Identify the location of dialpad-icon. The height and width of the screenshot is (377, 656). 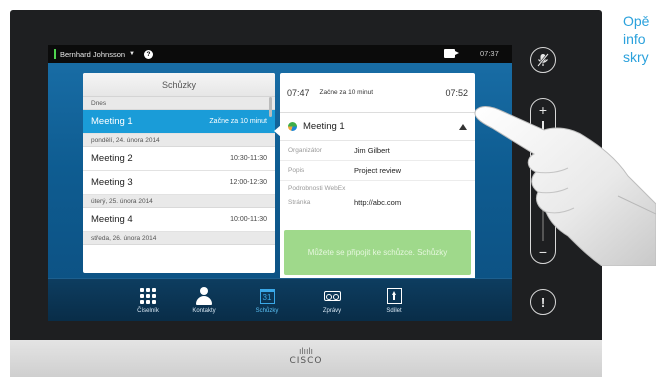
(148, 296).